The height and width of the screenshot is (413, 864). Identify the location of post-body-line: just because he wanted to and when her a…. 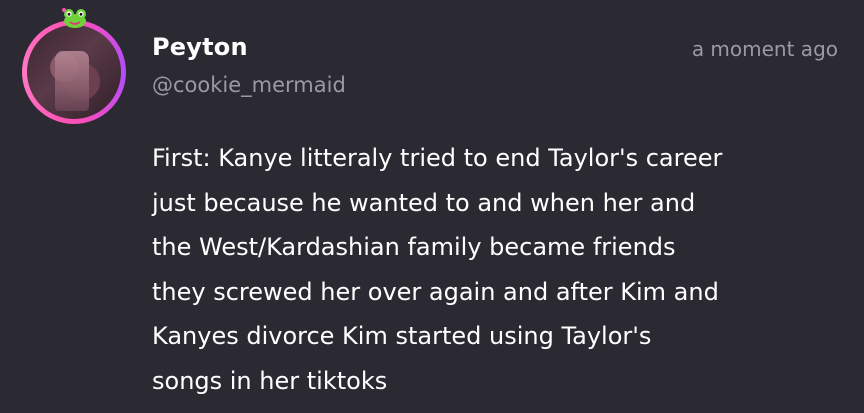
(424, 202).